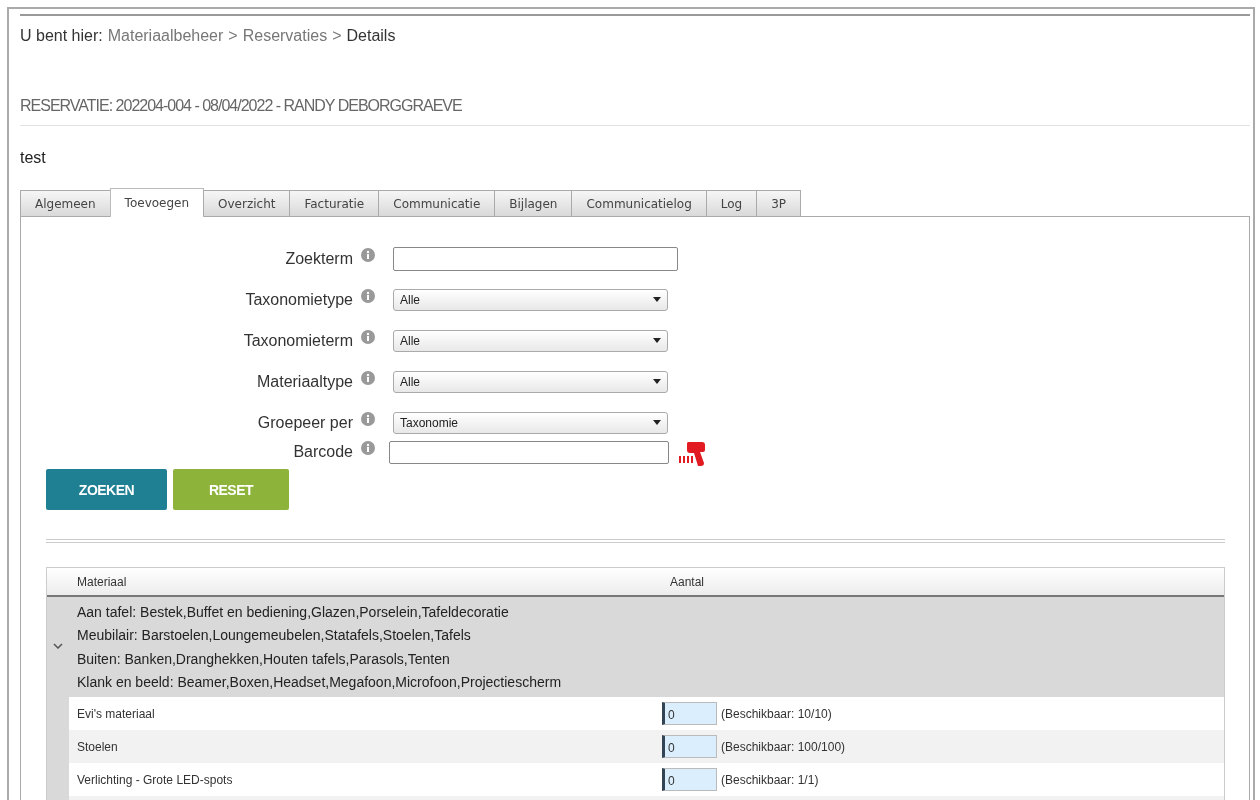  What do you see at coordinates (106, 489) in the screenshot?
I see `search-button: ZOEKEN` at bounding box center [106, 489].